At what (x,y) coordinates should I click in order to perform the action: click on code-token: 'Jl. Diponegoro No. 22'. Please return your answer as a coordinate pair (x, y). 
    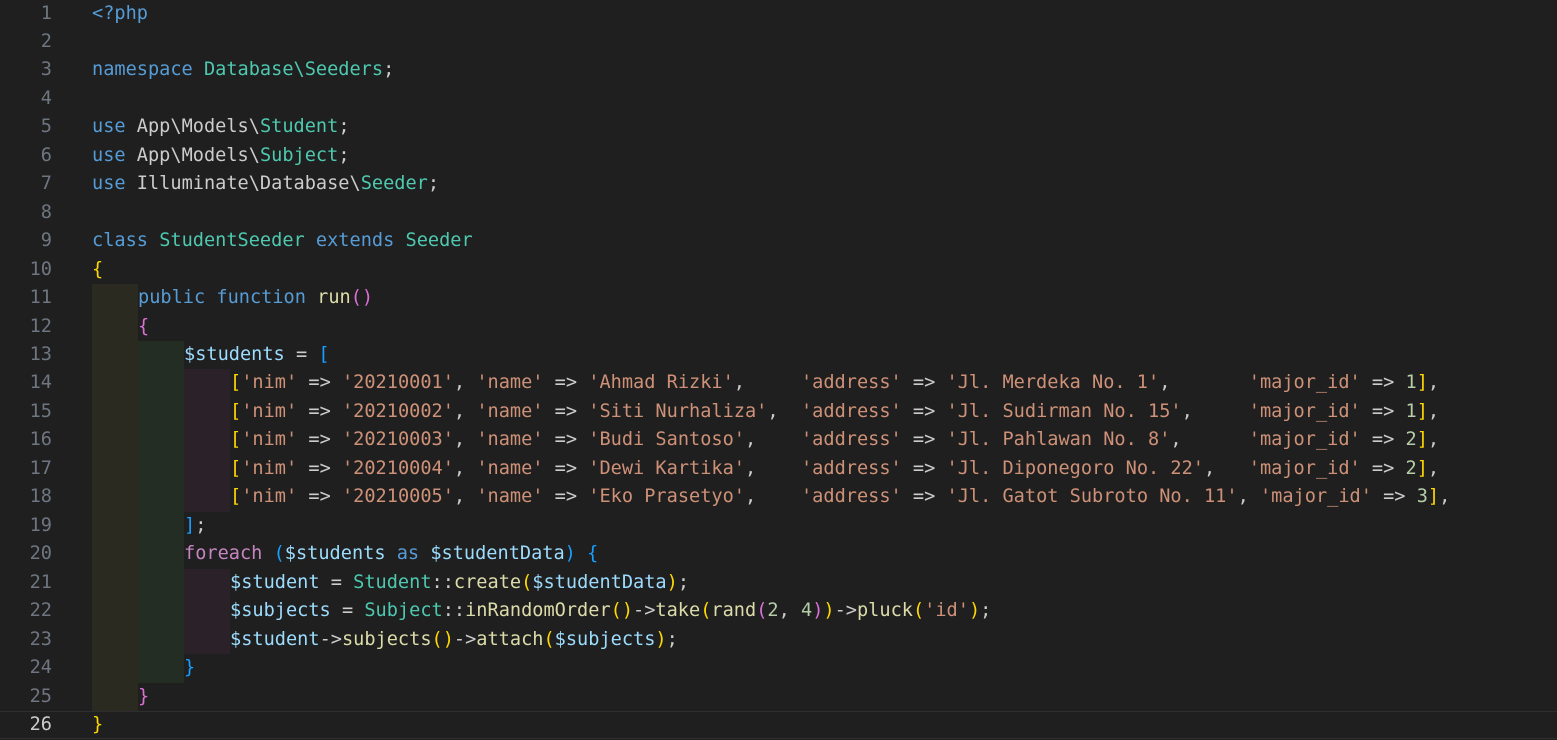
    Looking at the image, I should click on (1075, 468).